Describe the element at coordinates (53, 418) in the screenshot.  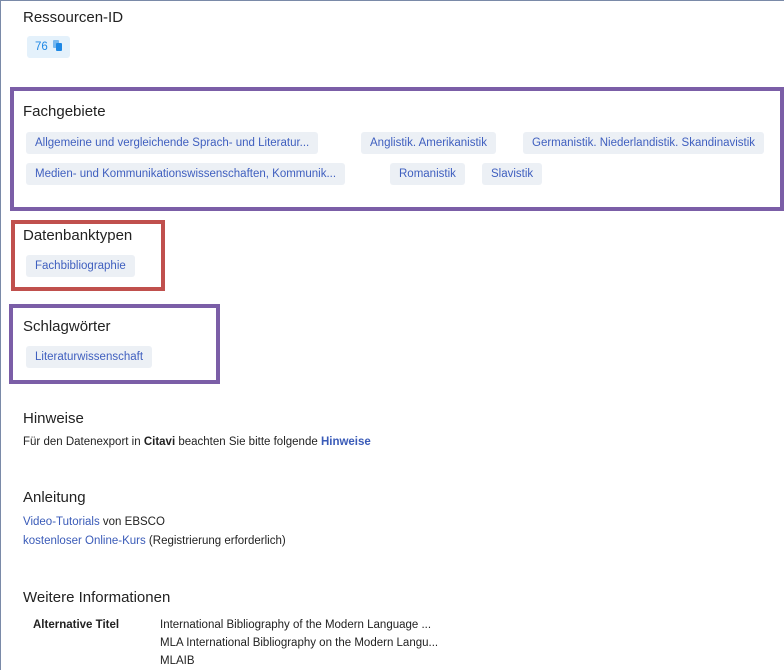
I see `hinweise-title: Hinweise` at that location.